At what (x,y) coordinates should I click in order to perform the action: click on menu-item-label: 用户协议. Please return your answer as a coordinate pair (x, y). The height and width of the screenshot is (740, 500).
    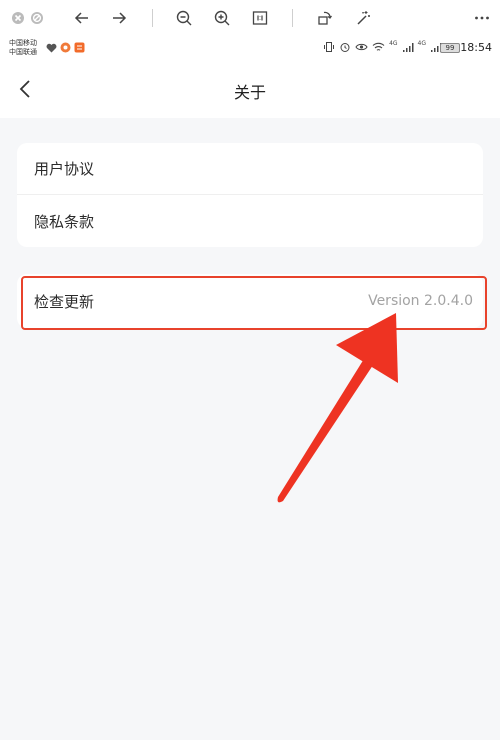
    Looking at the image, I should click on (64, 169).